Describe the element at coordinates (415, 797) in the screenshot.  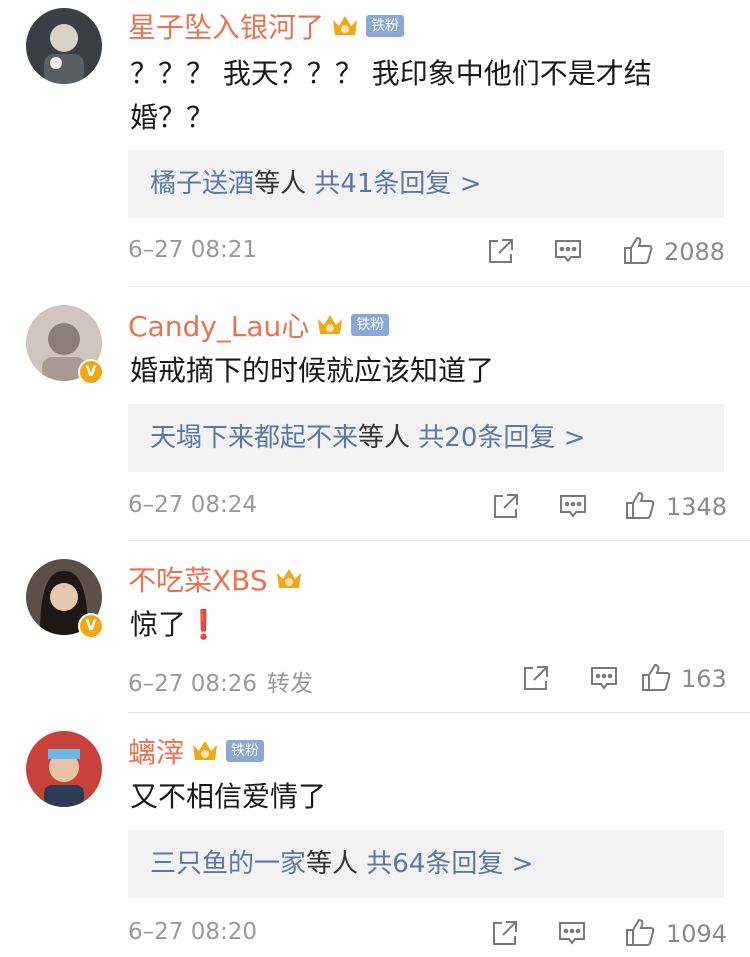
I see `comment-text: 又不相信爱情了` at that location.